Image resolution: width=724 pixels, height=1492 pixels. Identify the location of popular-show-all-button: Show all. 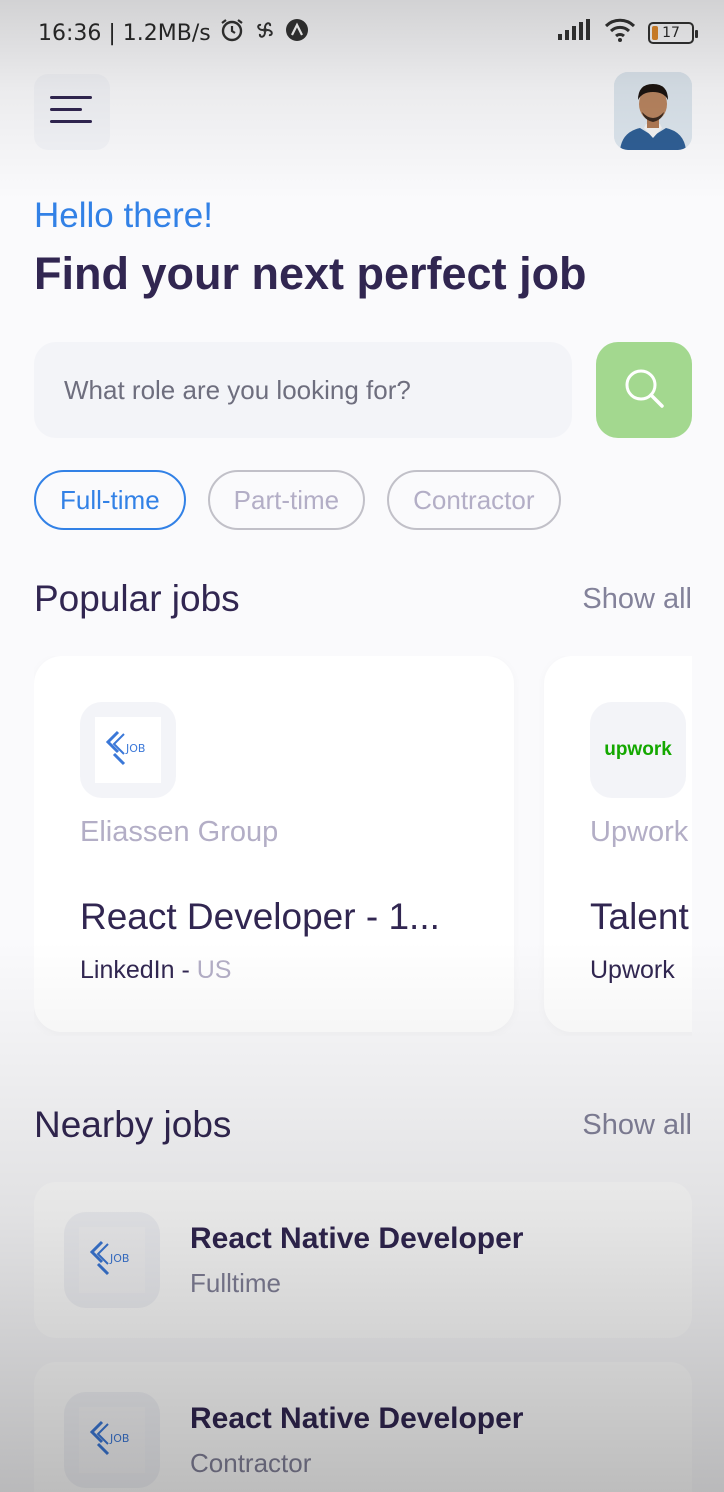
(637, 599).